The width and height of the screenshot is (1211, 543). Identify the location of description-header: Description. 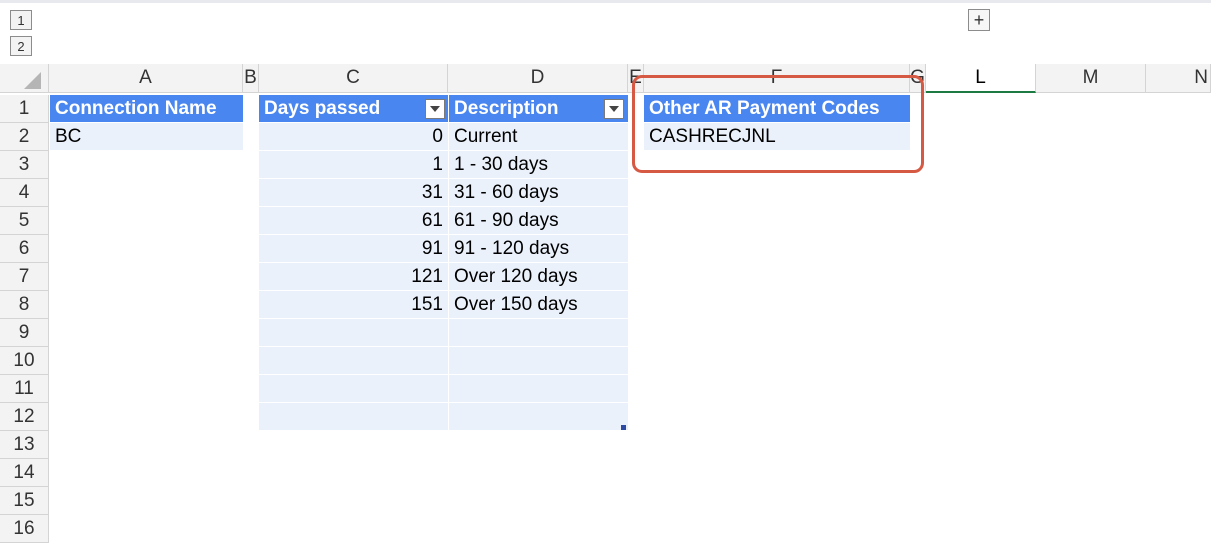
(538, 109).